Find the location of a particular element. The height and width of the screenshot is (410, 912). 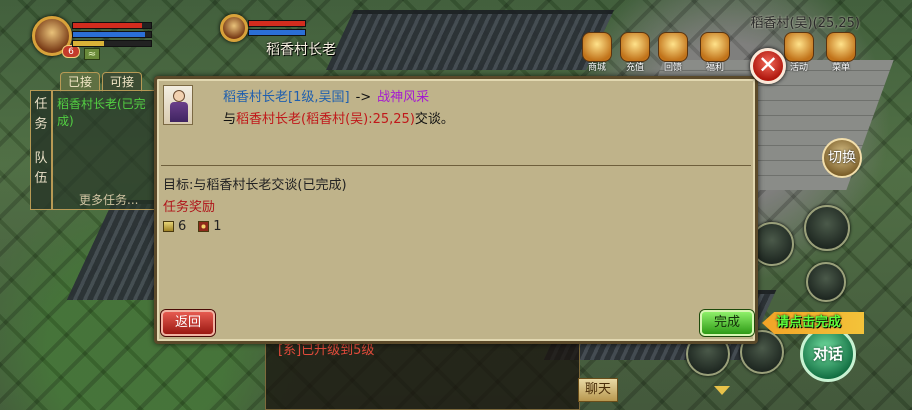

welfare-label: 福利 is located at coordinates (714, 68).